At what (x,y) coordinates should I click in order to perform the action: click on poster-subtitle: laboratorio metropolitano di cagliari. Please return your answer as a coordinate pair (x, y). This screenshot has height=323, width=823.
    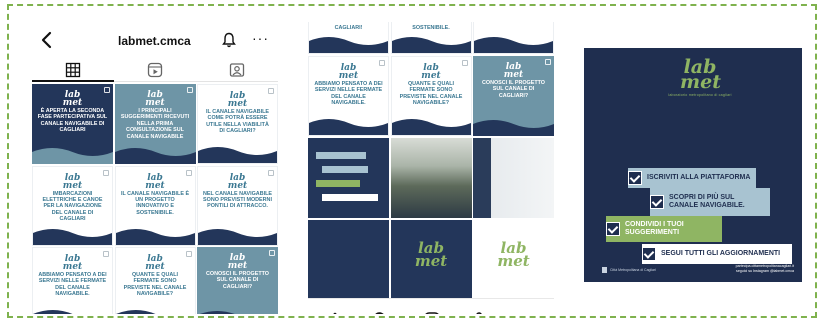
    Looking at the image, I should click on (700, 95).